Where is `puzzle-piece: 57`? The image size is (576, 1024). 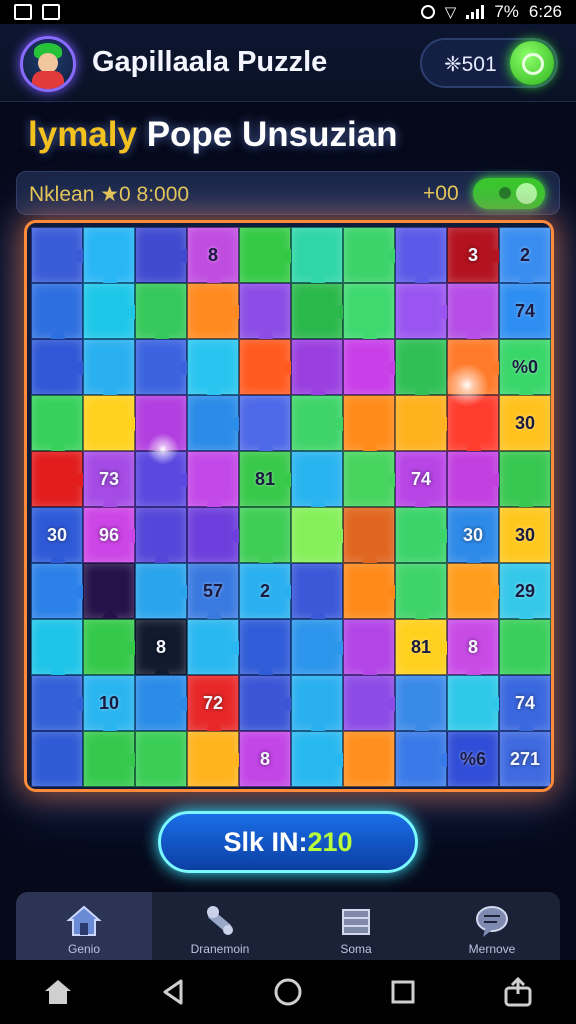
puzzle-piece: 57 is located at coordinates (213, 594).